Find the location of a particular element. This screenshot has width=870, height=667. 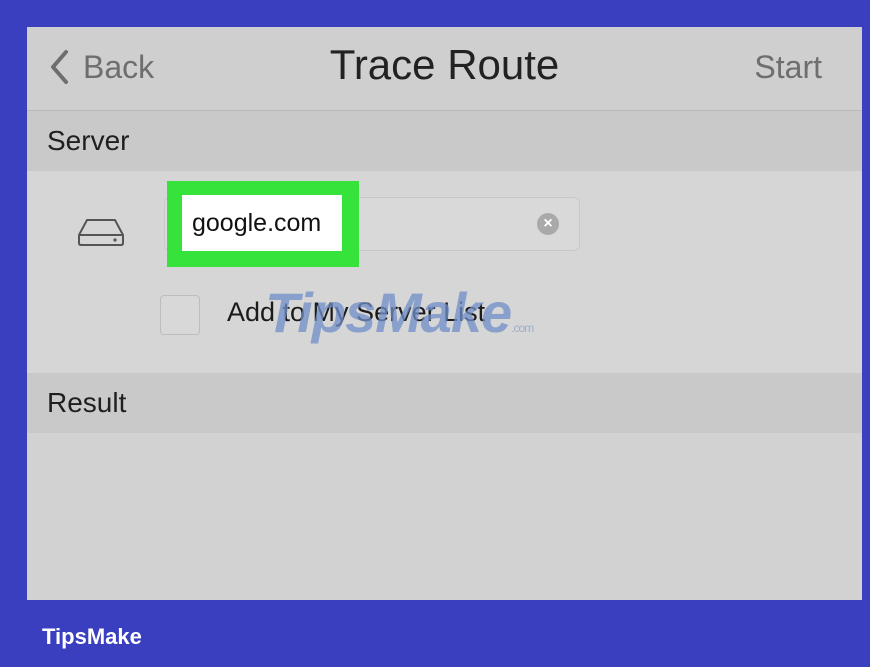

footer-brand: TipsMake is located at coordinates (92, 636).